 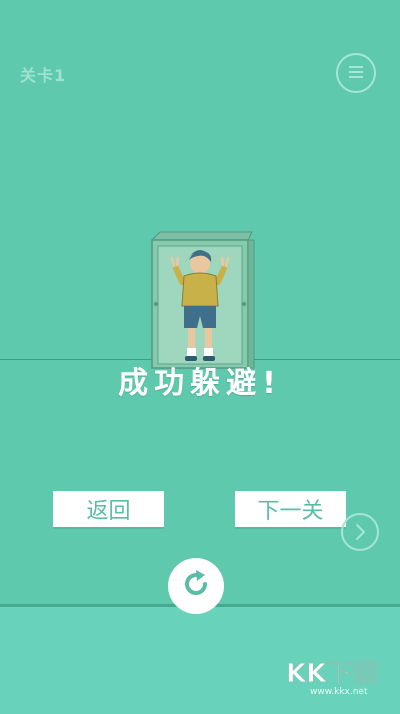 I want to click on next-arrow-button, so click(x=360, y=532).